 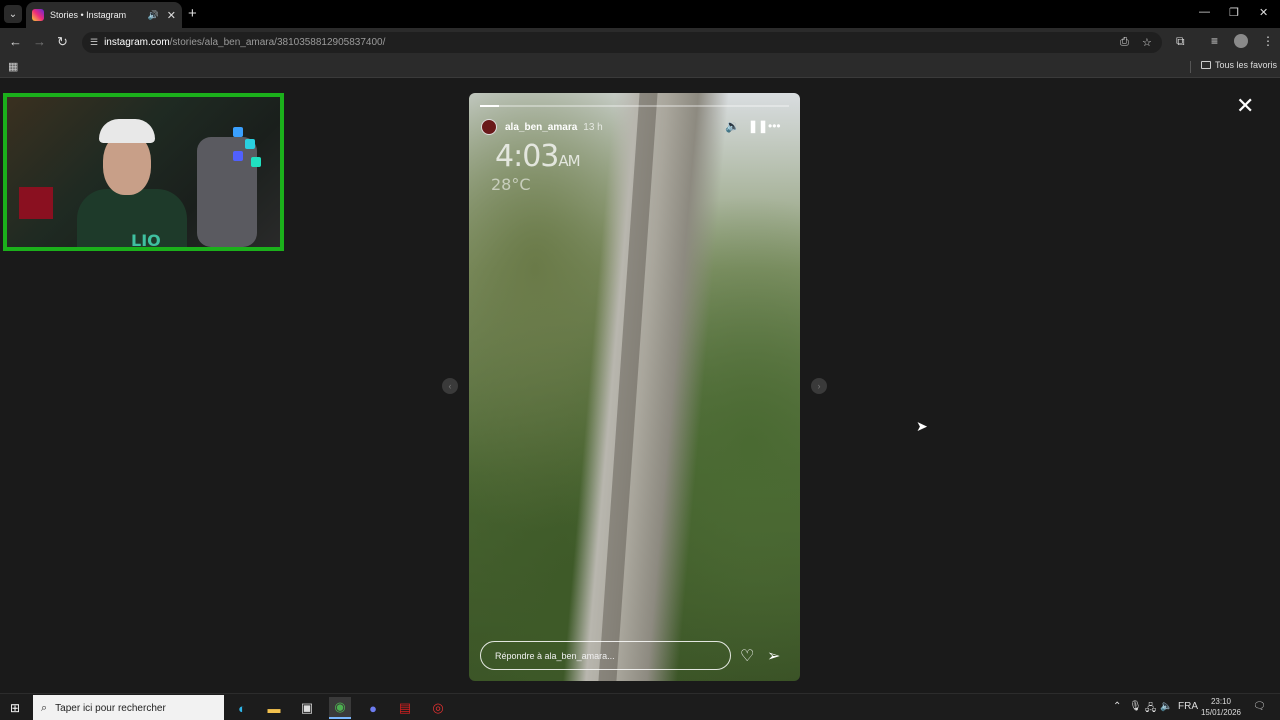 What do you see at coordinates (1246, 65) in the screenshot?
I see `all-bookmarks-label: Tous les favoris` at bounding box center [1246, 65].